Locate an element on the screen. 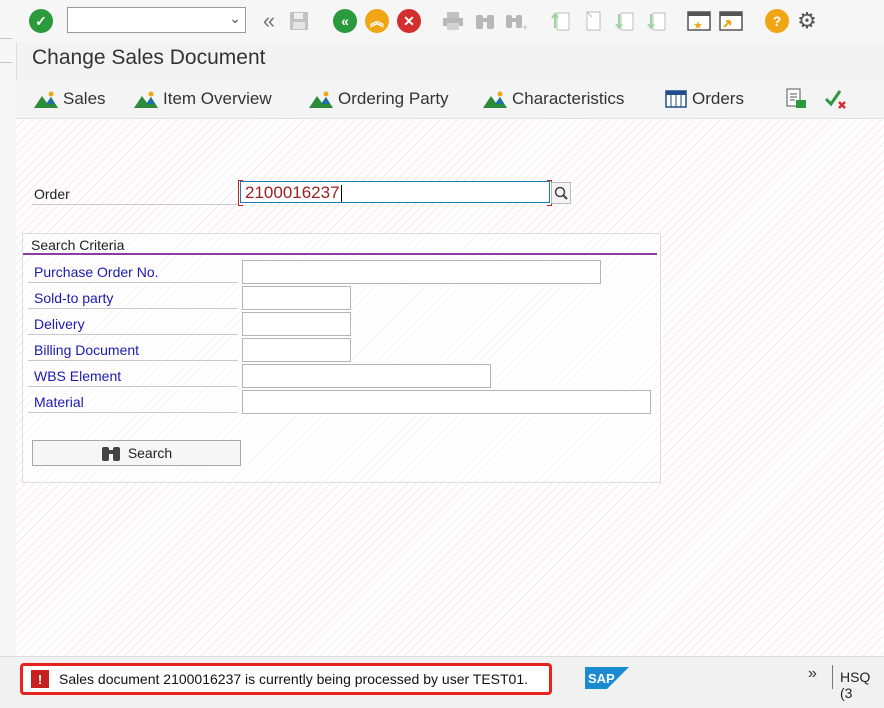  characteristics-button: Characteristics is located at coordinates (553, 99).